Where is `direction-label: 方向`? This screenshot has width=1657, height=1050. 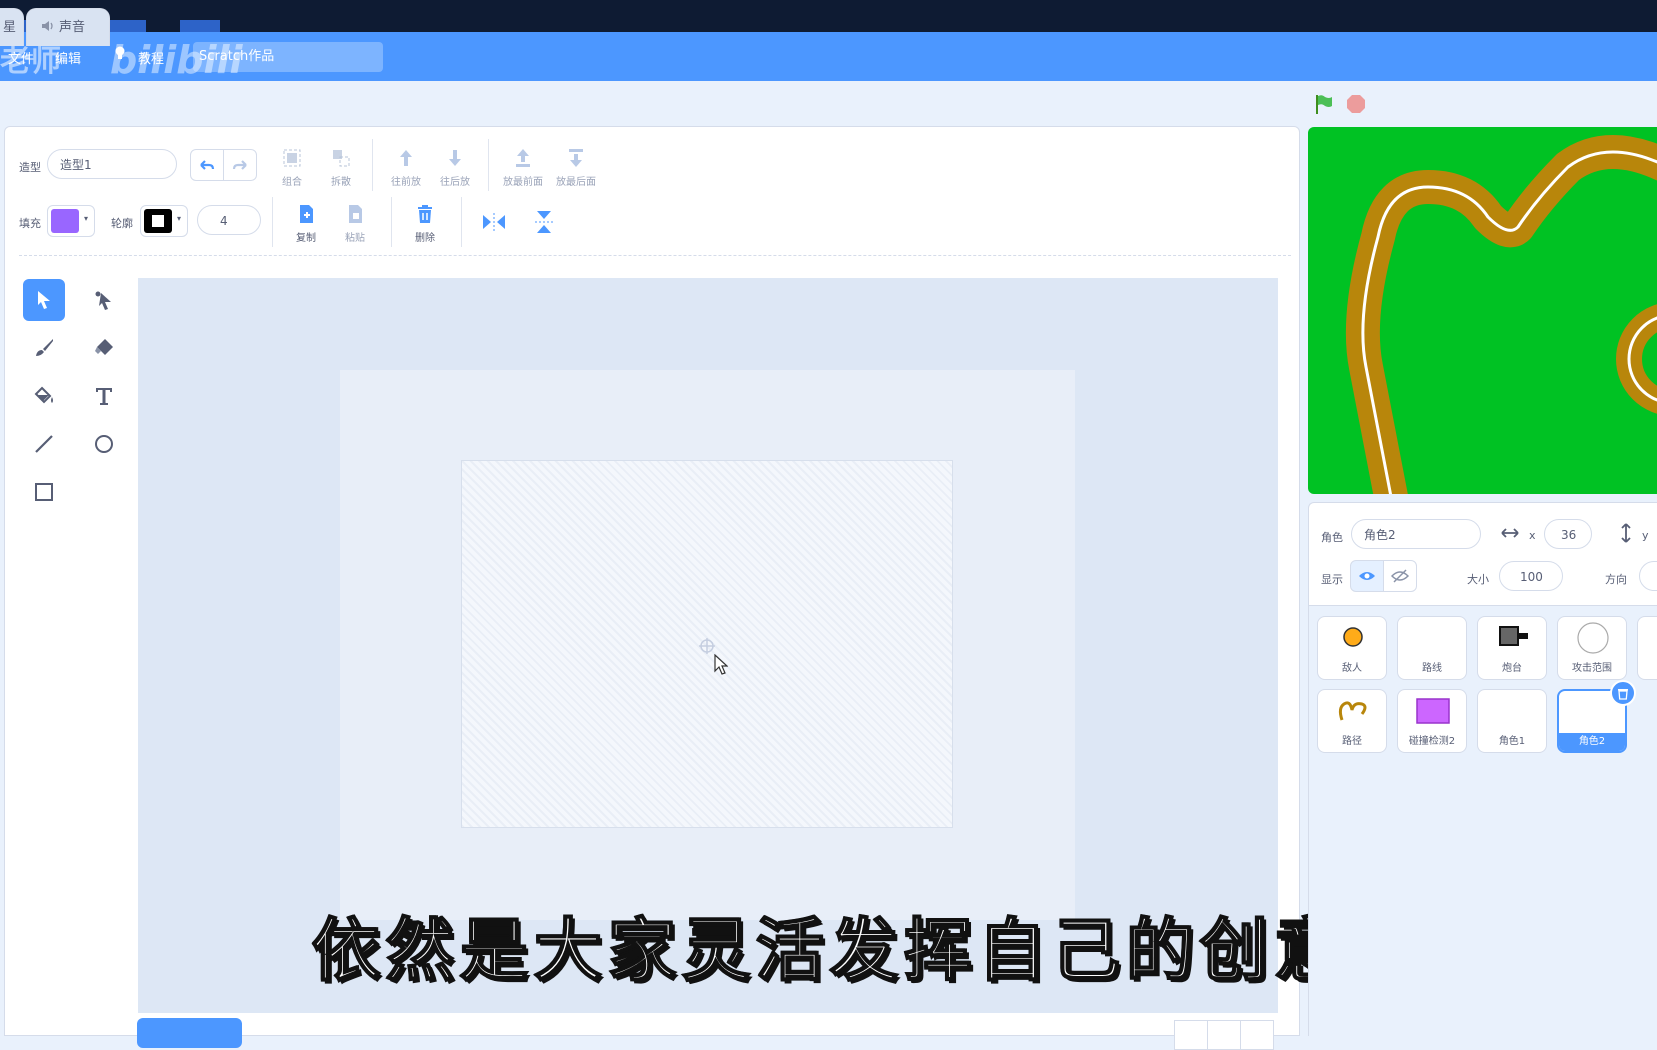 direction-label: 方向 is located at coordinates (1616, 579).